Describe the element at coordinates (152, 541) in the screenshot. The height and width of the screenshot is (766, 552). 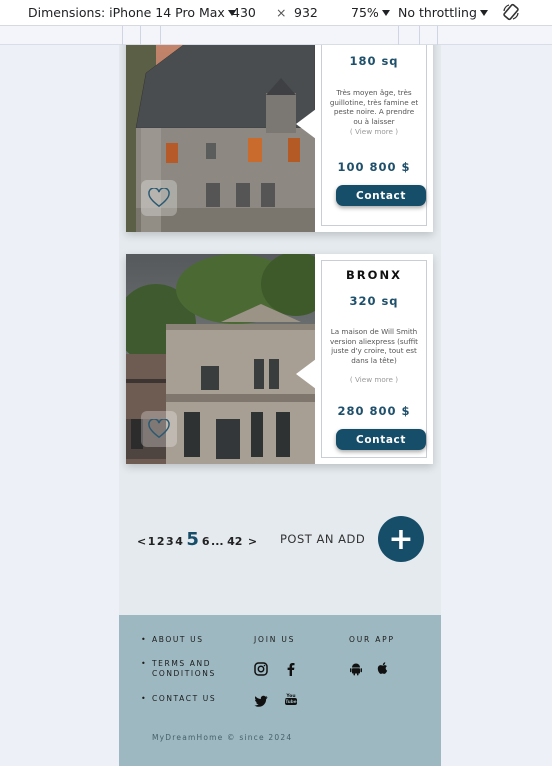
I see `page-link: 1` at that location.